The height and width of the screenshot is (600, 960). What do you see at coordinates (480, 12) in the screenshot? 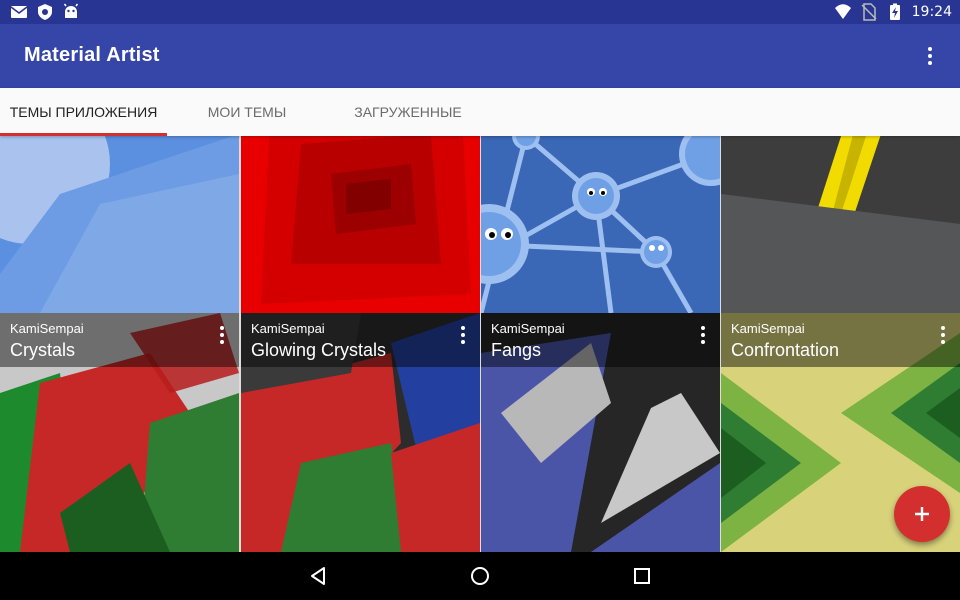
I see `status-bar: 19:24` at bounding box center [480, 12].